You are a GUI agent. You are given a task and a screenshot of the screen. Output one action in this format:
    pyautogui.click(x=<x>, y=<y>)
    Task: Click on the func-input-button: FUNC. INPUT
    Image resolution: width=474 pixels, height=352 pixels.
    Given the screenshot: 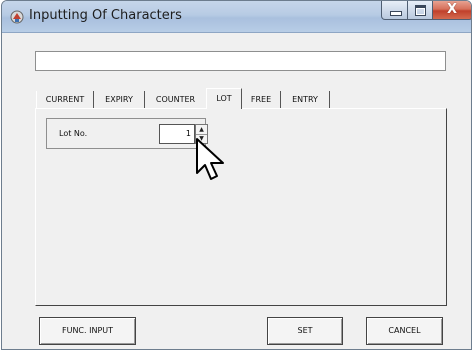 What is the action you would take?
    pyautogui.click(x=87, y=331)
    